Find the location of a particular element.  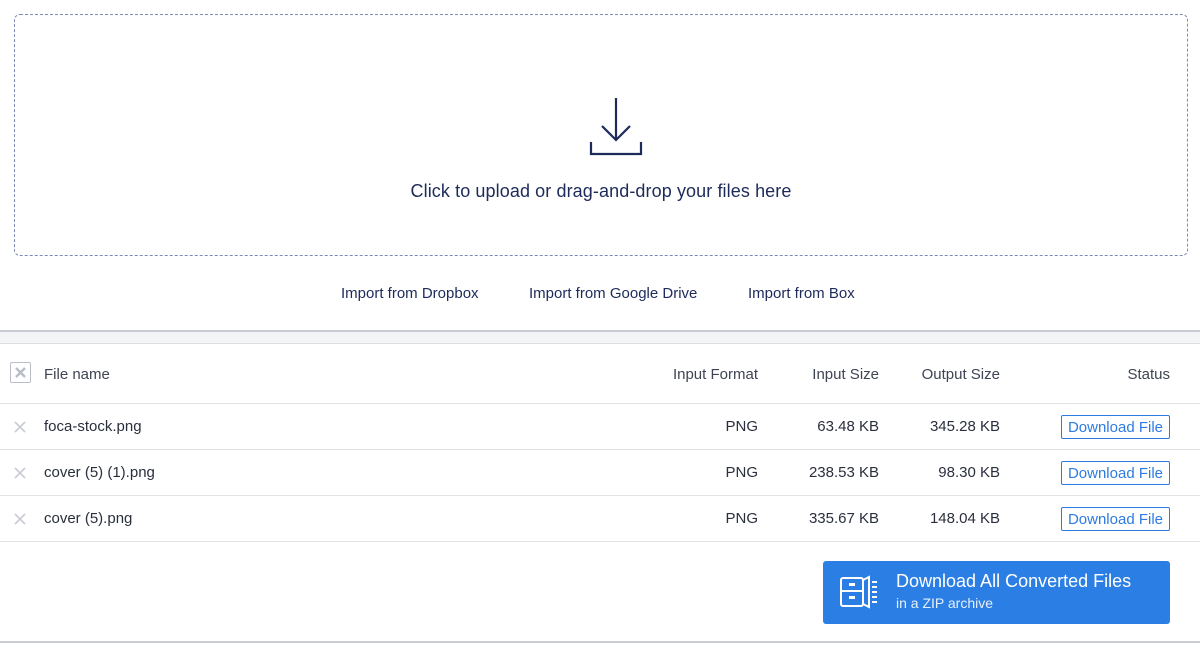

import-google-drive-link: Import from Google Drive is located at coordinates (613, 293).